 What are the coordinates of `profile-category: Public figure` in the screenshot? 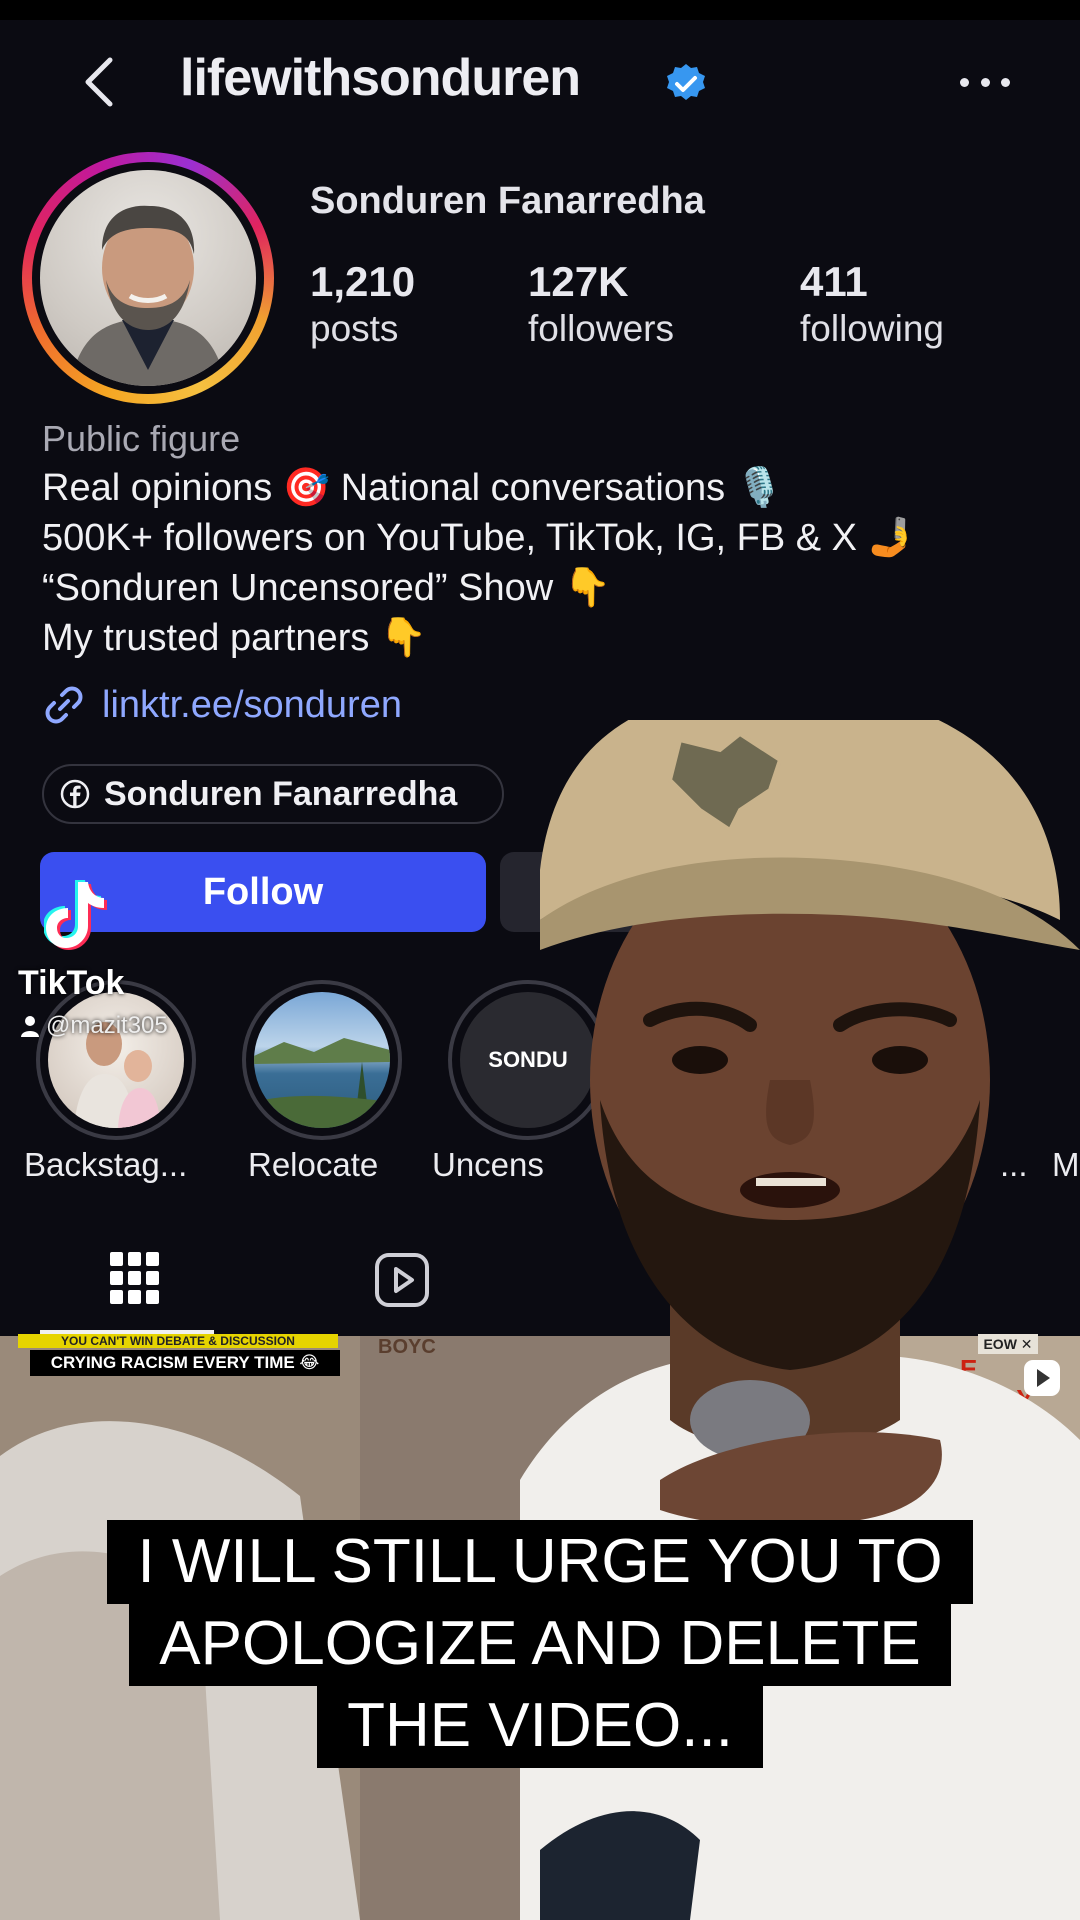 It's located at (141, 438).